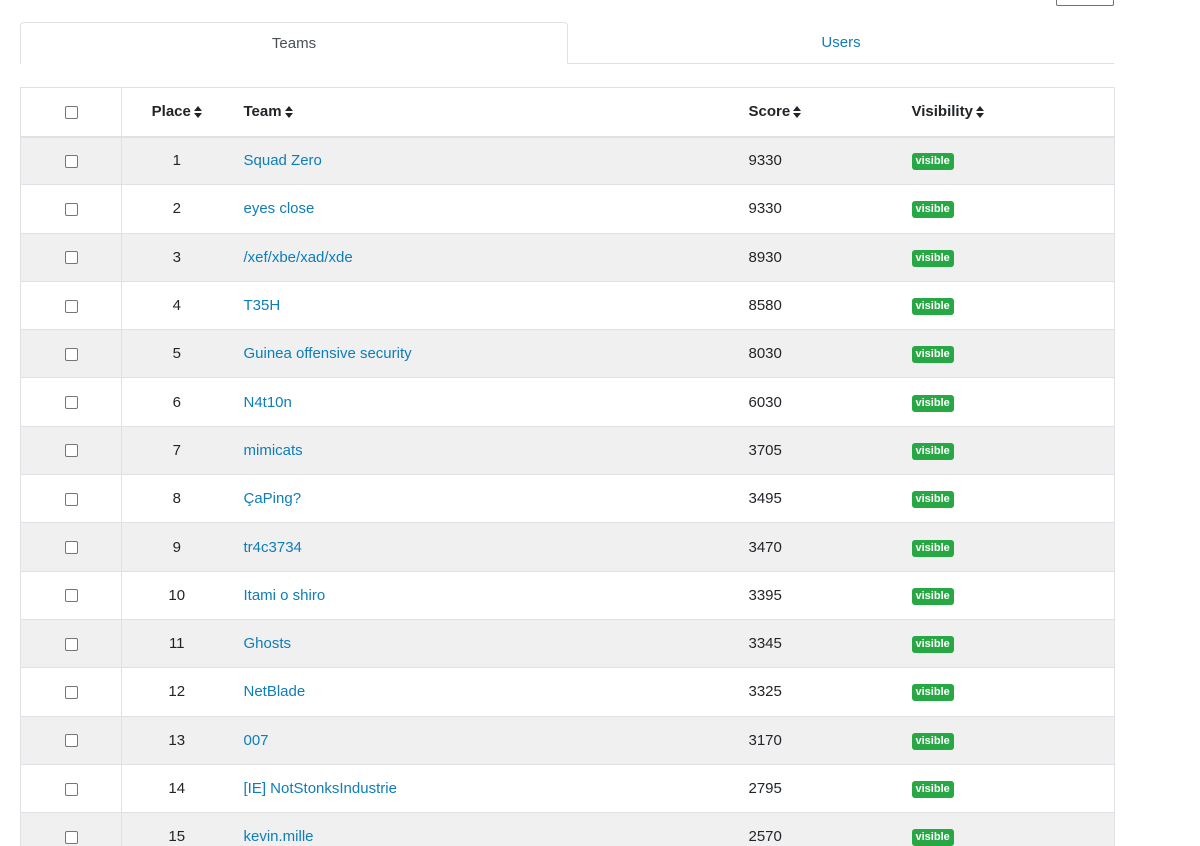 The height and width of the screenshot is (846, 1200). Describe the element at coordinates (171, 112) in the screenshot. I see `header-place-label: Place` at that location.